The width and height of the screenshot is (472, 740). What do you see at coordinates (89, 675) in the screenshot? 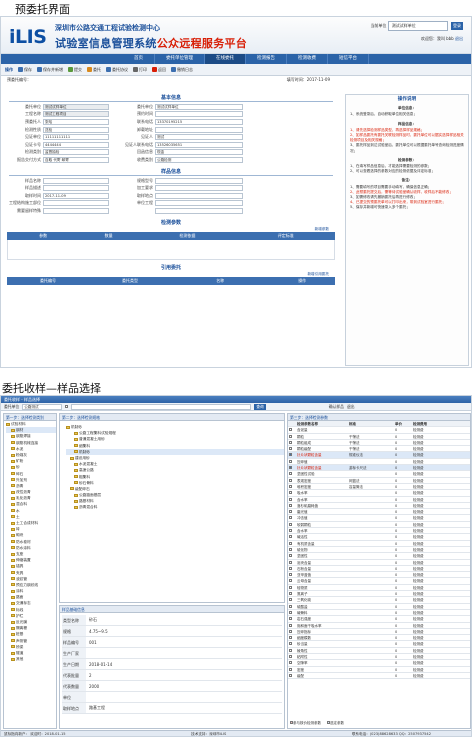
I see `detail-value: 2` at bounding box center [89, 675].